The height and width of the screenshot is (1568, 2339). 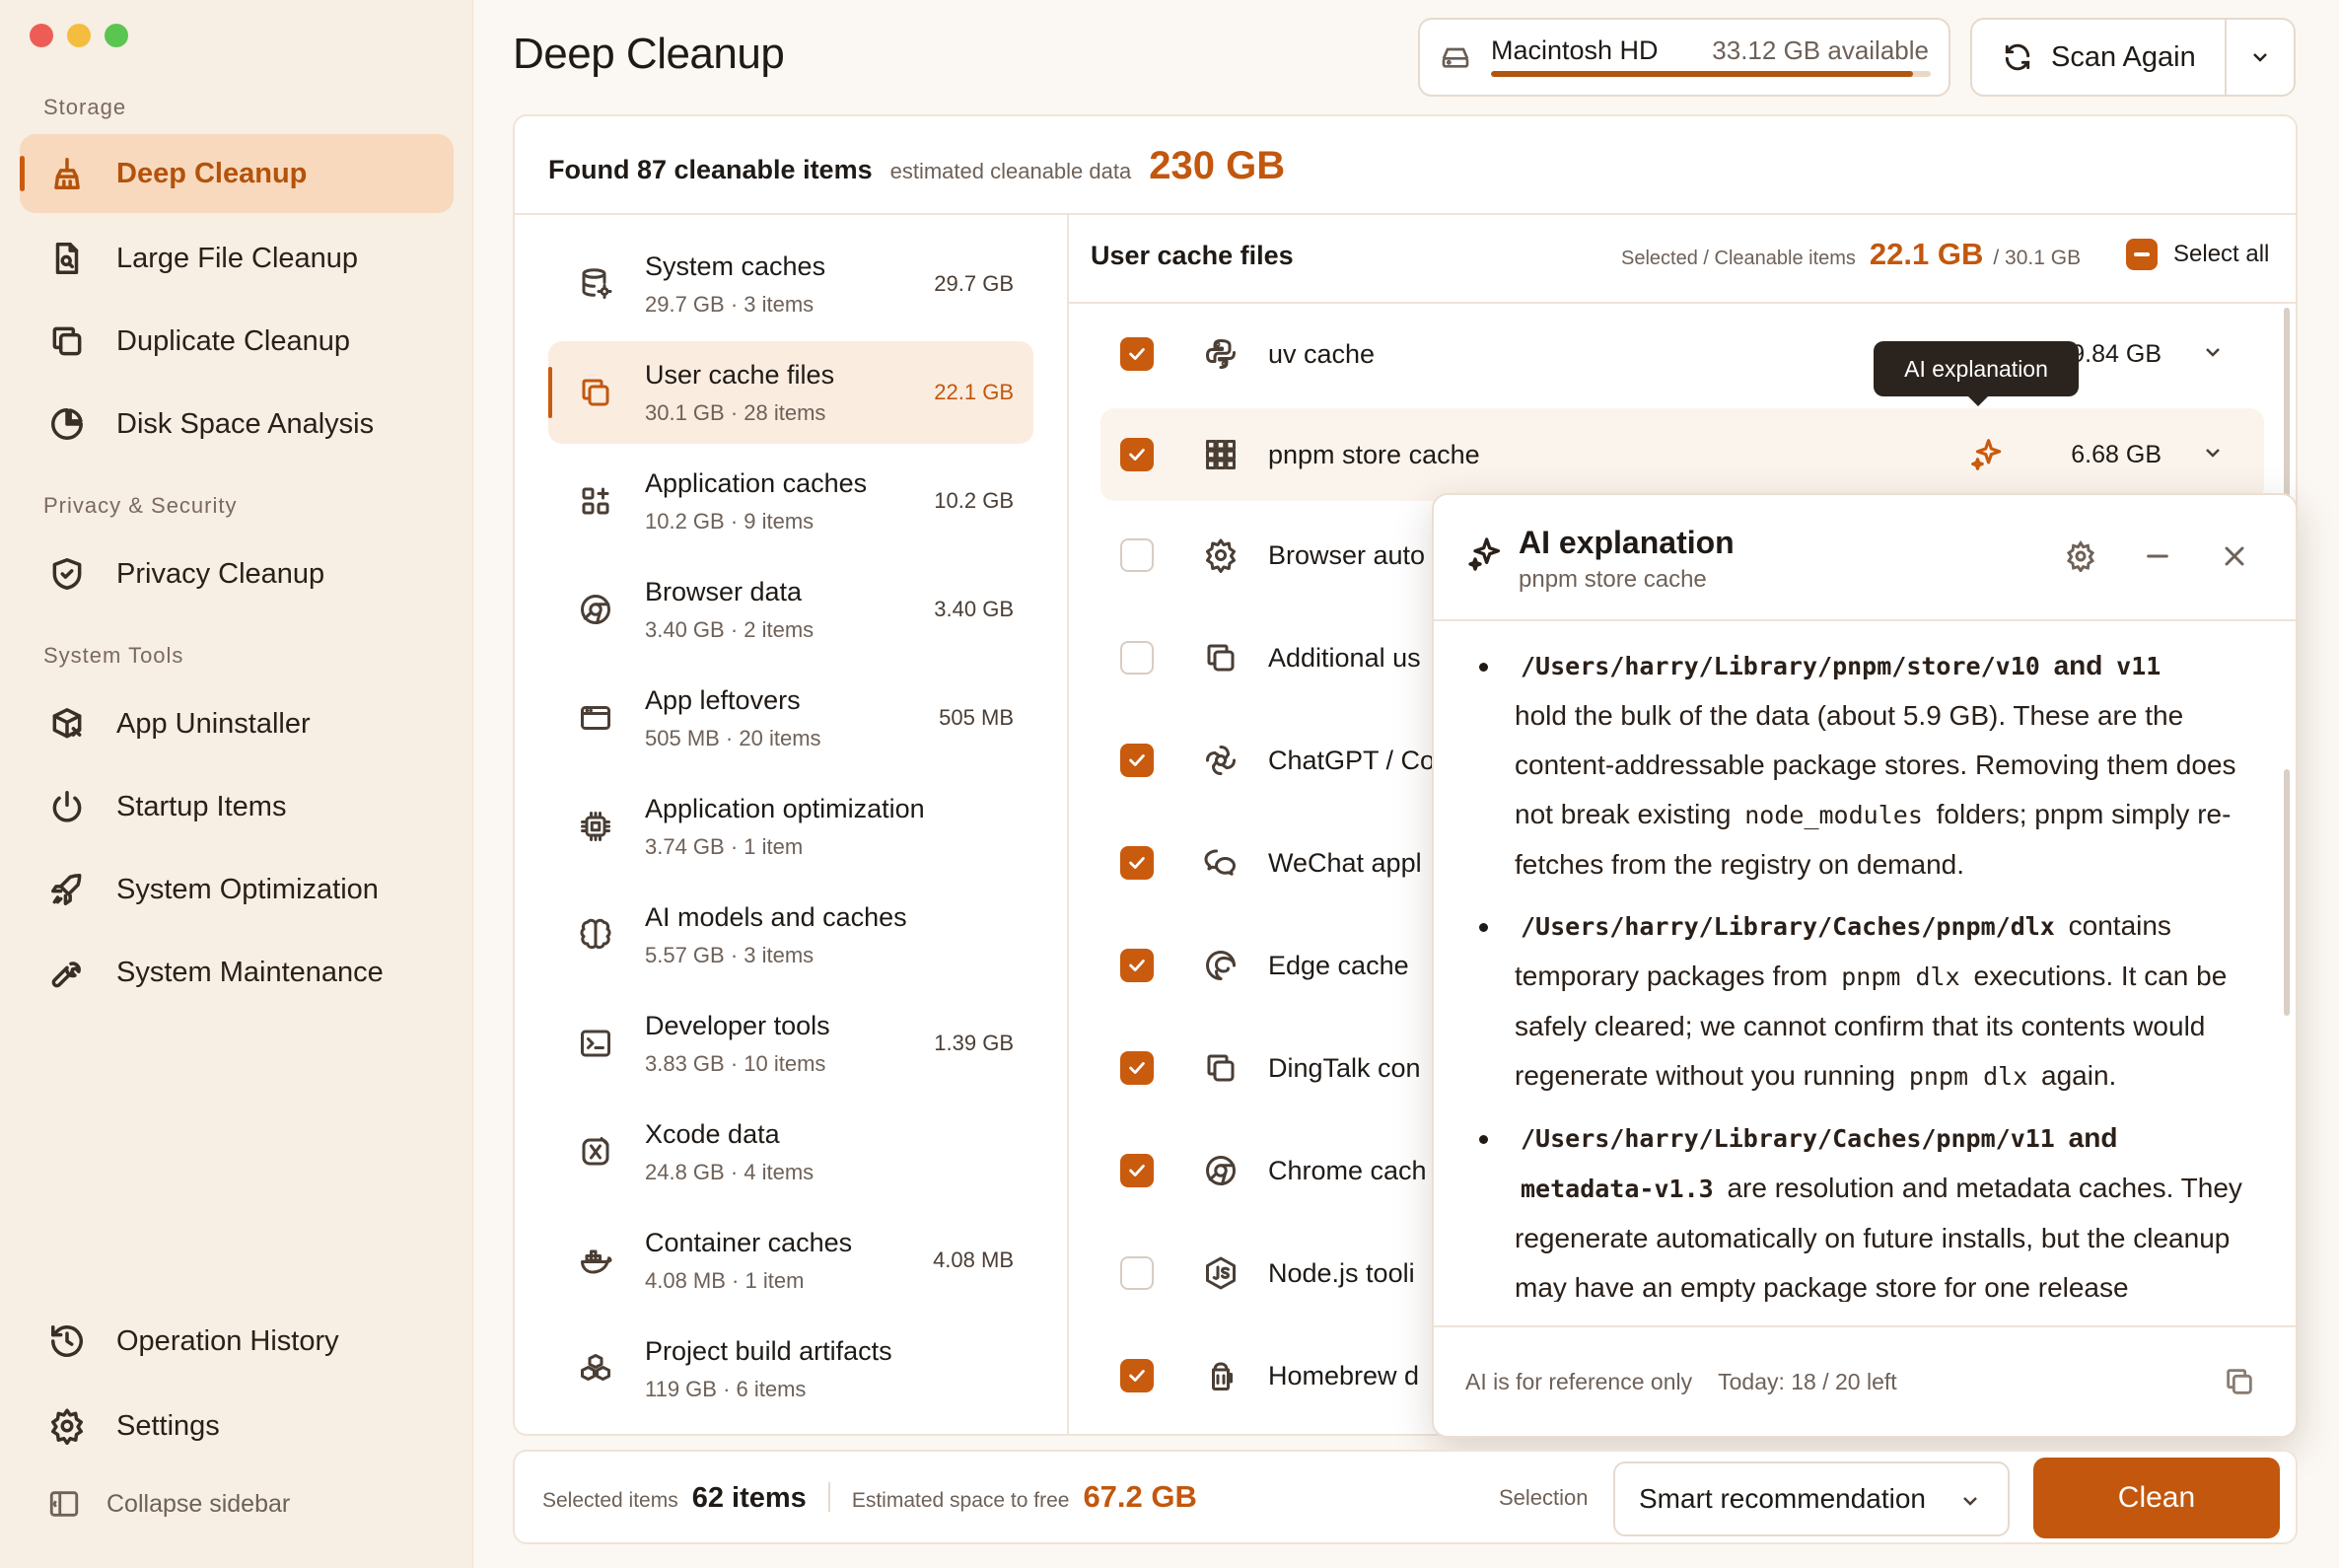 I want to click on disk-usage-fill, so click(x=1702, y=74).